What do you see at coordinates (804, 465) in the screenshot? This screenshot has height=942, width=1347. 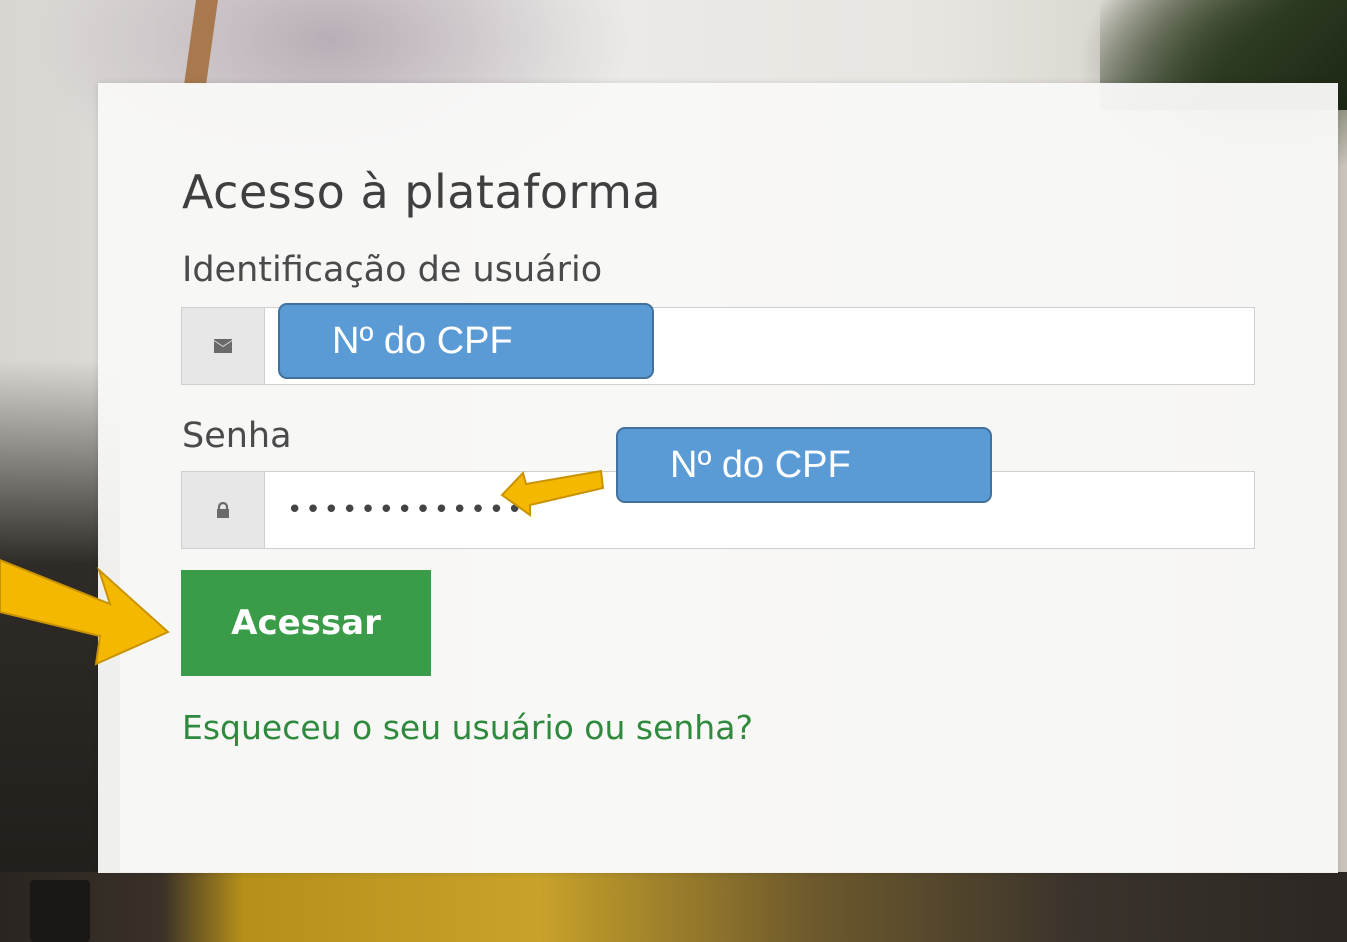 I see `password-callout: Nº do CPF` at bounding box center [804, 465].